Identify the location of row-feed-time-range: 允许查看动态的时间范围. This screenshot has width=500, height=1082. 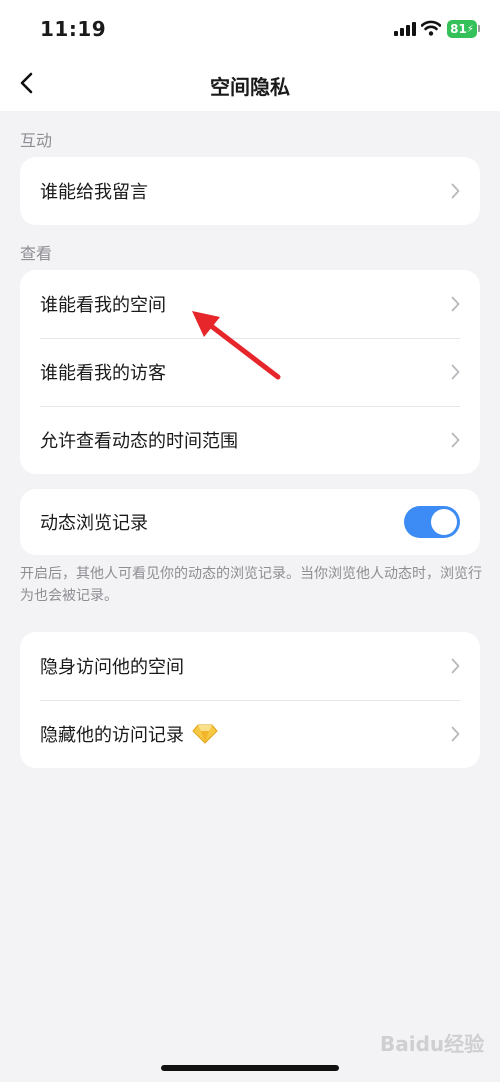
(250, 440).